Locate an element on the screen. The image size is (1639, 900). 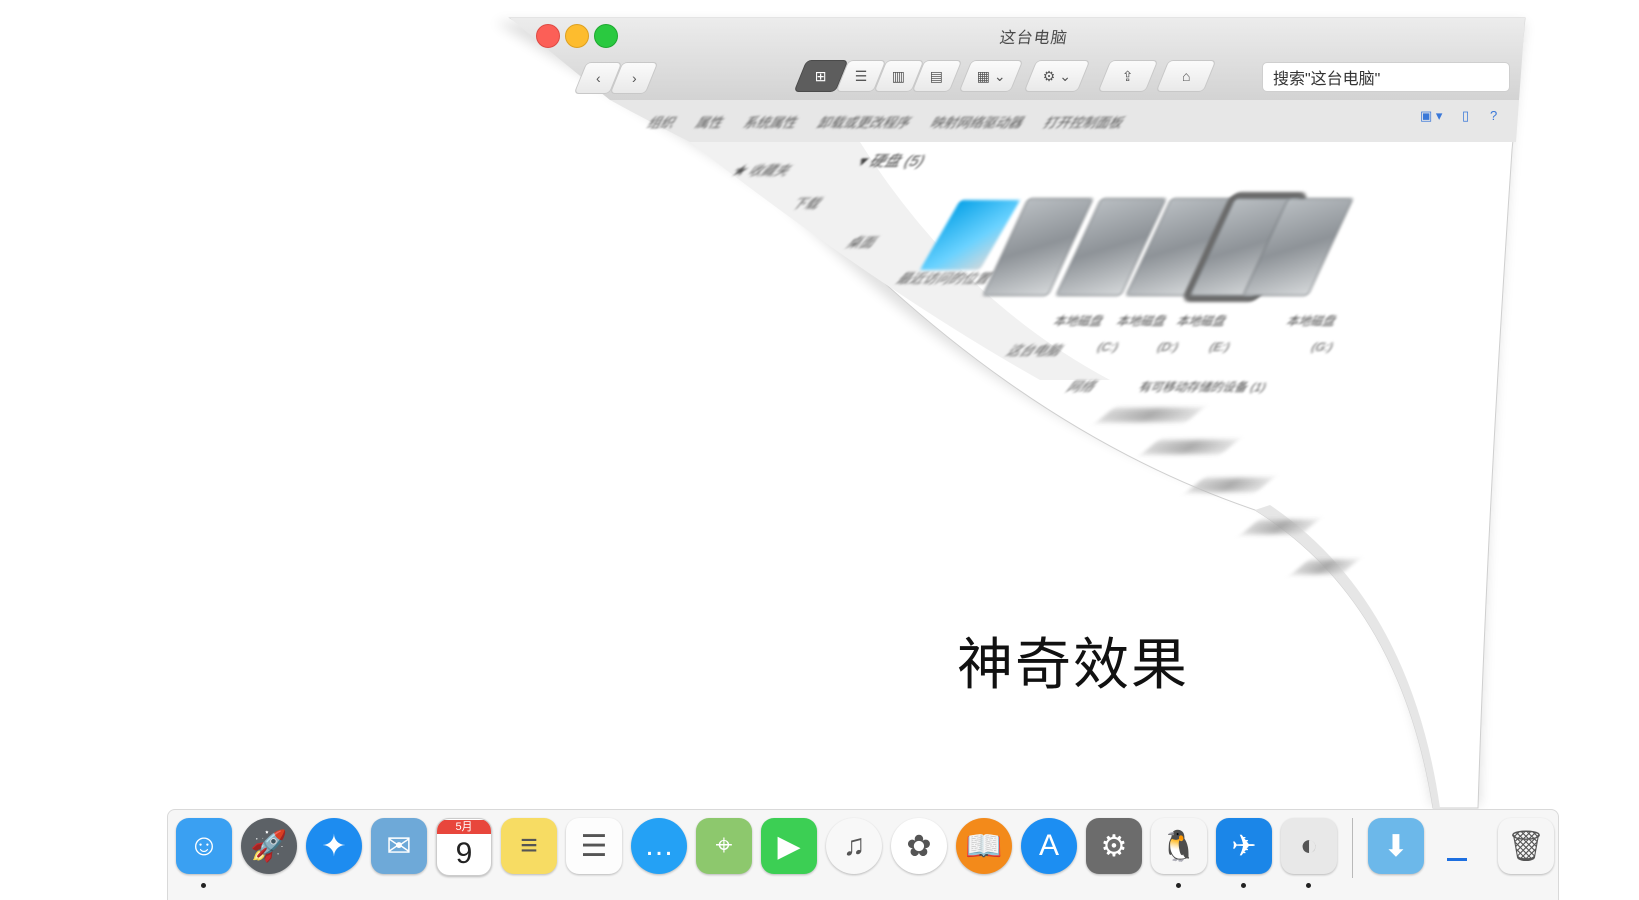
dock-item: 📖 is located at coordinates (984, 848).